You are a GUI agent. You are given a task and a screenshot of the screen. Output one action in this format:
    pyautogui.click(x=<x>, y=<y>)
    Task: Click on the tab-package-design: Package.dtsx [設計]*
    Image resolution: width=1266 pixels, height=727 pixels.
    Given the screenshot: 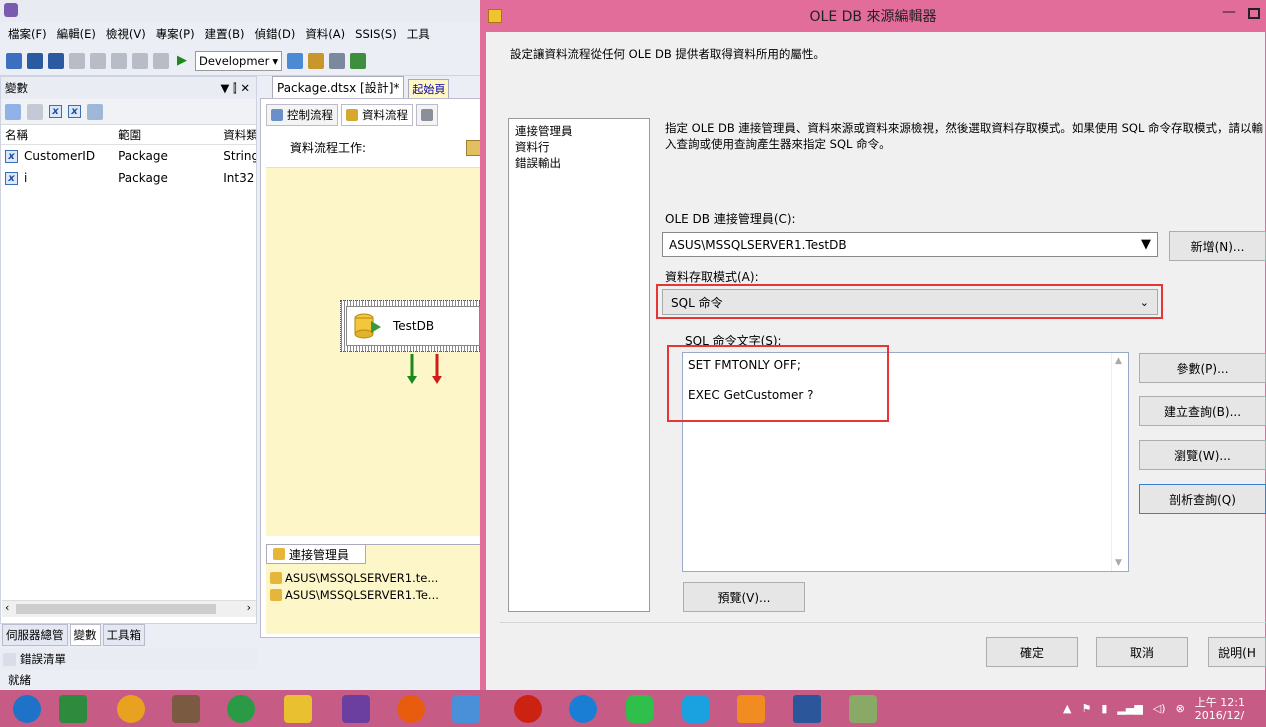 What is the action you would take?
    pyautogui.click(x=338, y=87)
    